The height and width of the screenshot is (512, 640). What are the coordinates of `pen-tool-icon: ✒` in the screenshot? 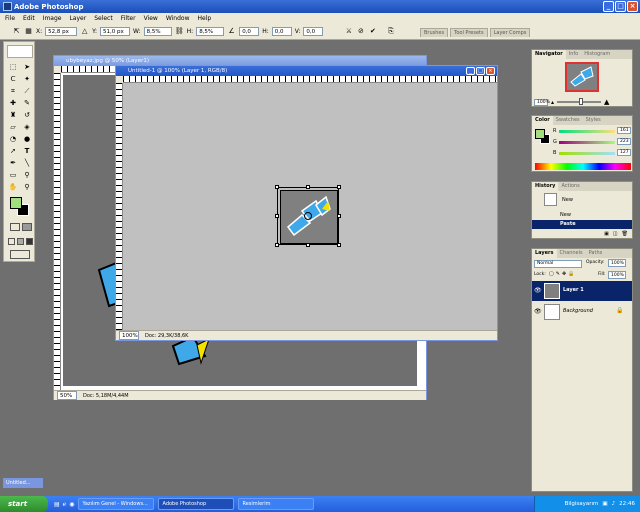 It's located at (13, 163).